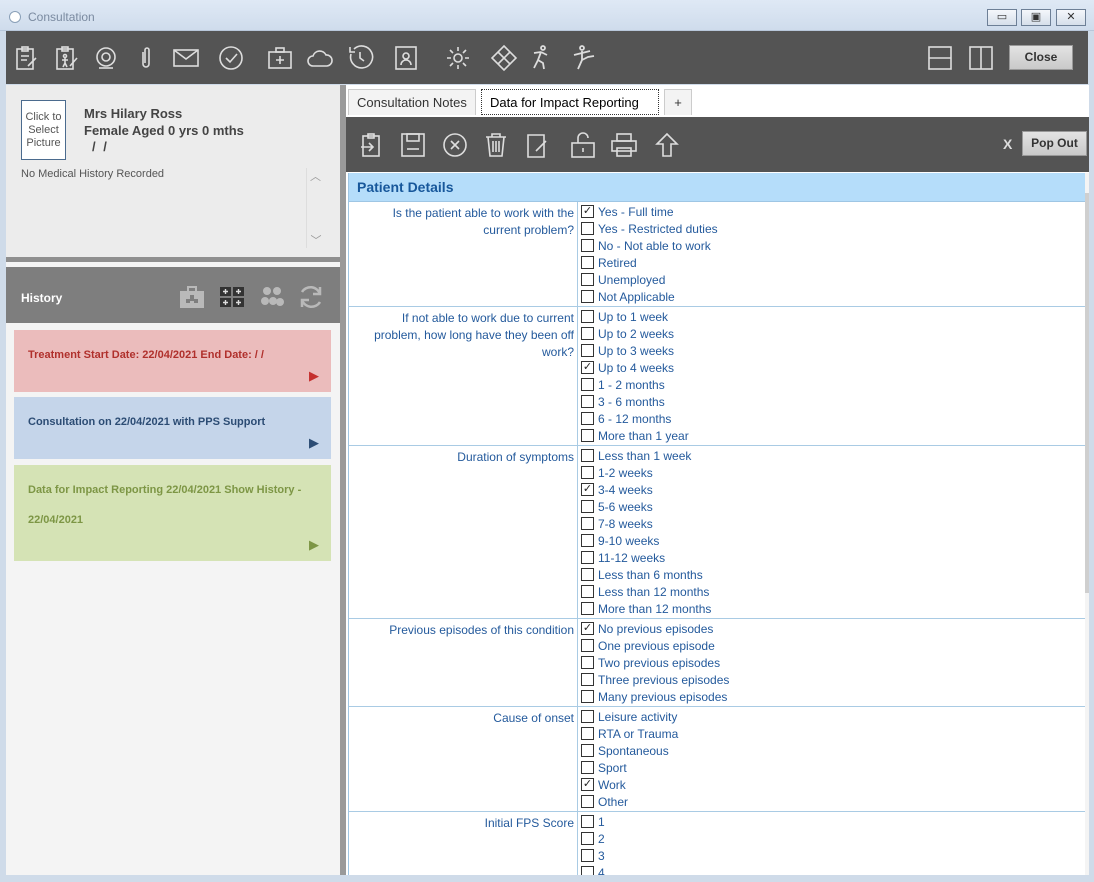 This screenshot has width=1094, height=882. I want to click on checkbox-option: 7-8 weeks, so click(833, 523).